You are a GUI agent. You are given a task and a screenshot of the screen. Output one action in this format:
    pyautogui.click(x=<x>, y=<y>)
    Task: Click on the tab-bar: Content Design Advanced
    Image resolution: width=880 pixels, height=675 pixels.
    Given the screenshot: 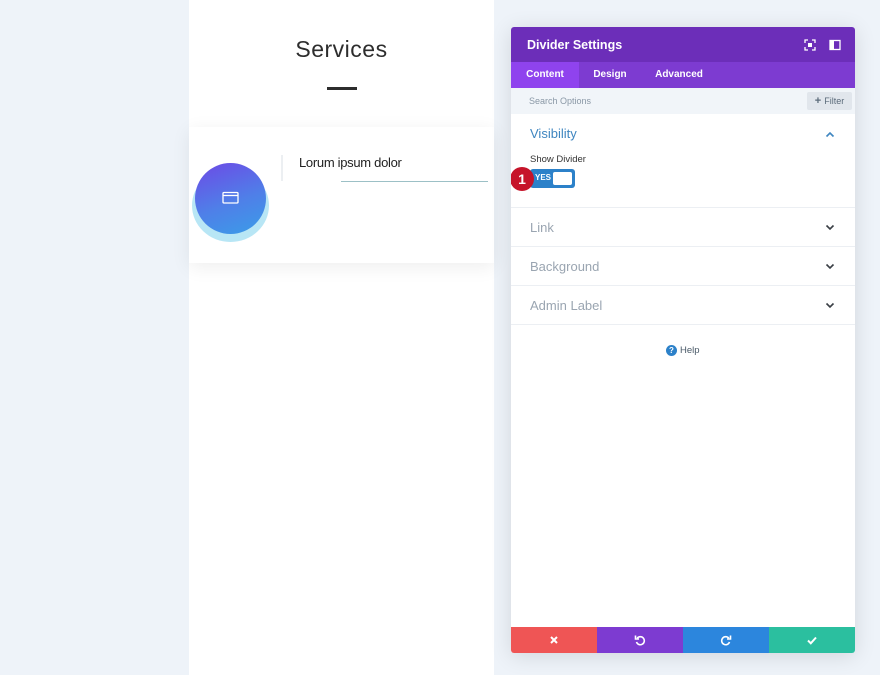 What is the action you would take?
    pyautogui.click(x=683, y=75)
    